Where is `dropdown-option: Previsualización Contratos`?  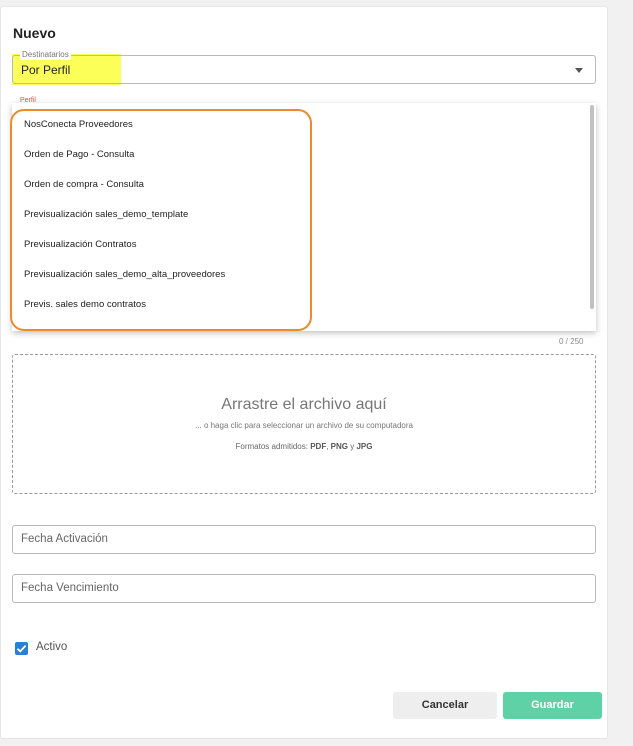 dropdown-option: Previsualización Contratos is located at coordinates (304, 245).